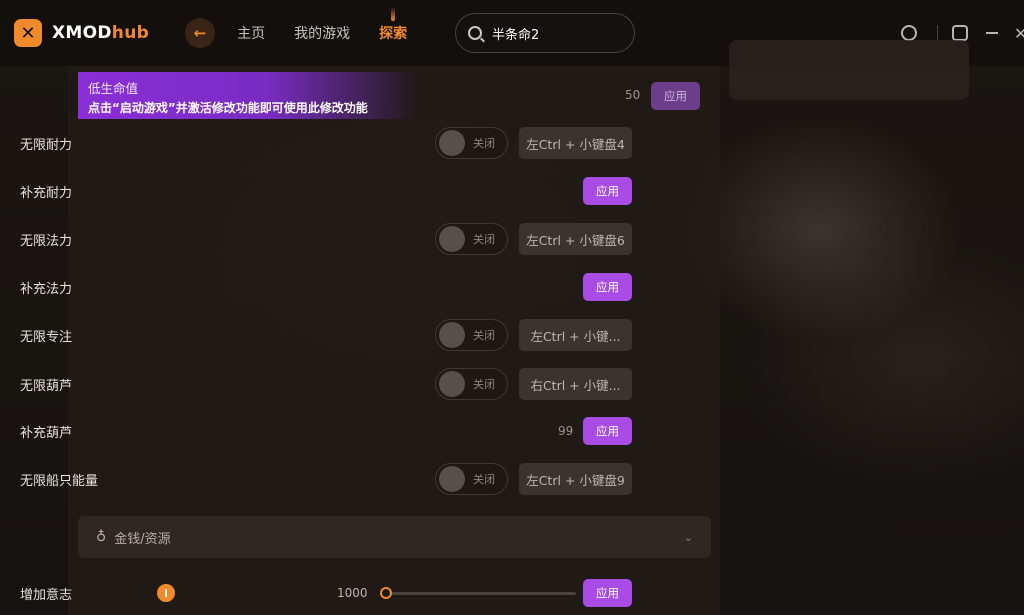 The image size is (1024, 615). What do you see at coordinates (909, 33) in the screenshot?
I see `user-icon` at bounding box center [909, 33].